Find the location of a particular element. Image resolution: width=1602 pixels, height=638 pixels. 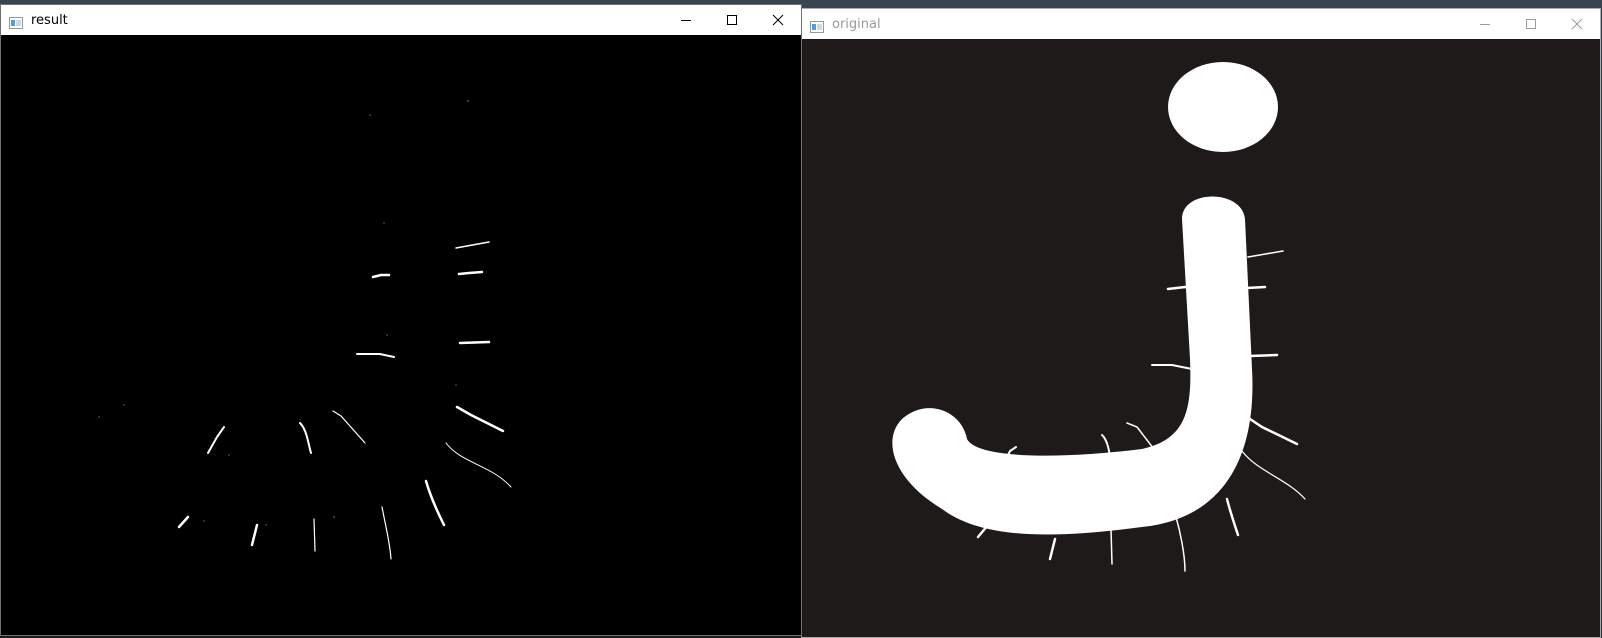

window-title: result is located at coordinates (49, 20).